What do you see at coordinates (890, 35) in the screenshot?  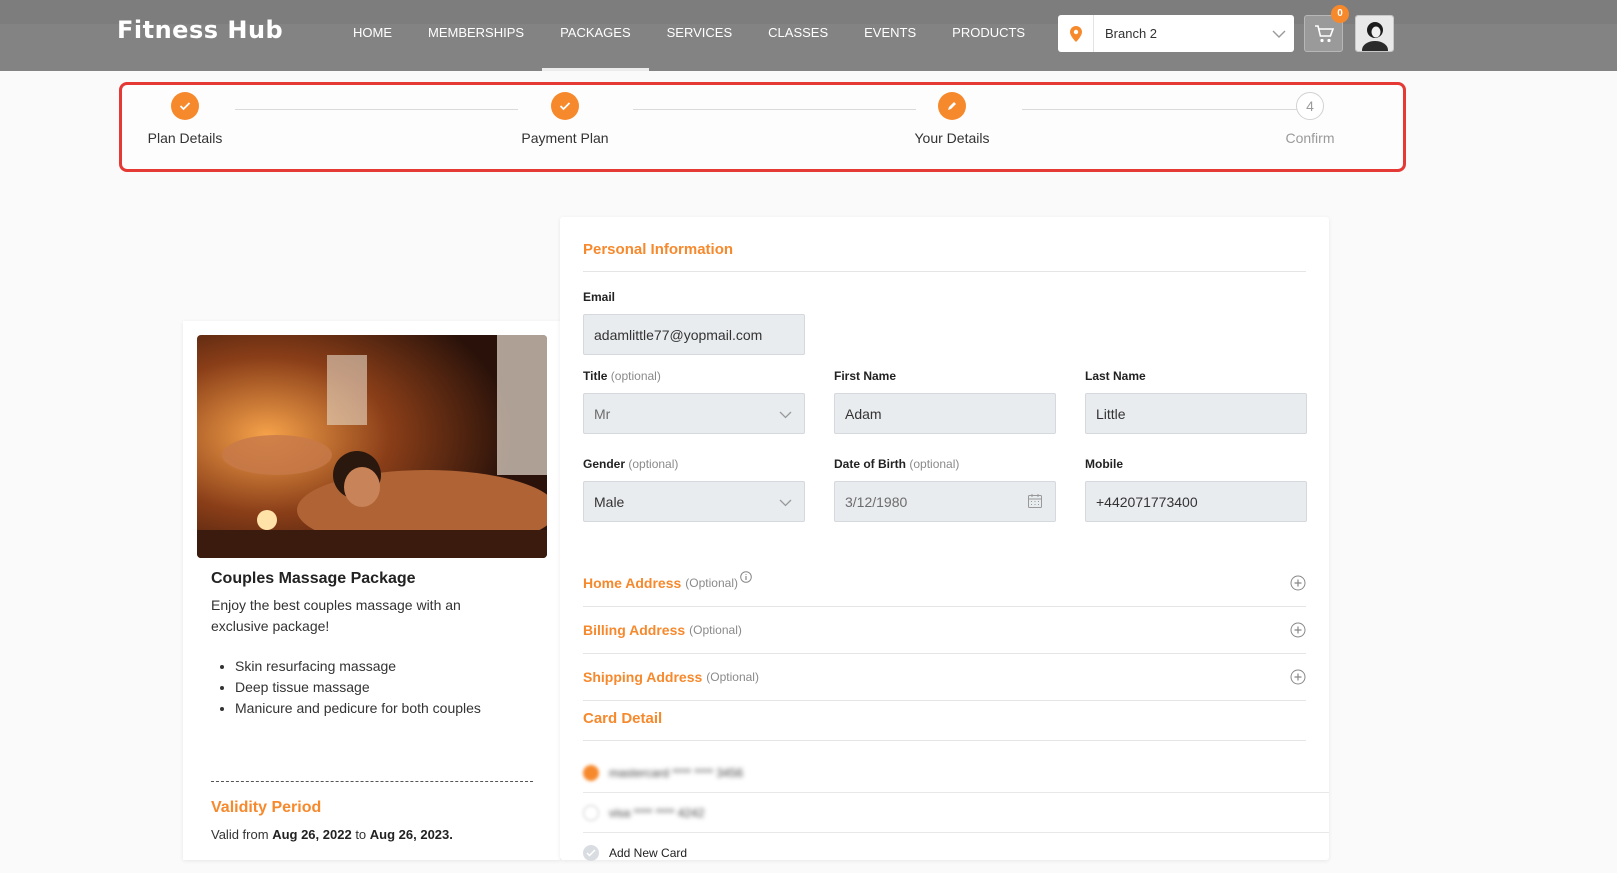 I see `nav-events: EVENTS` at bounding box center [890, 35].